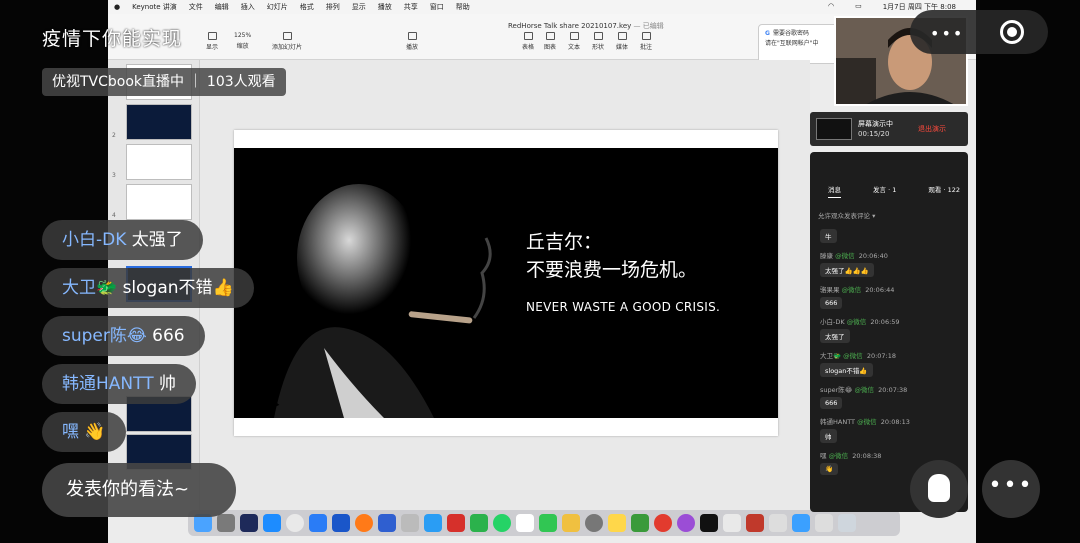 This screenshot has width=1080, height=543. I want to click on chat-message: 大卫🐲 @微信 20:07:18 slogan不错👍, so click(889, 364).